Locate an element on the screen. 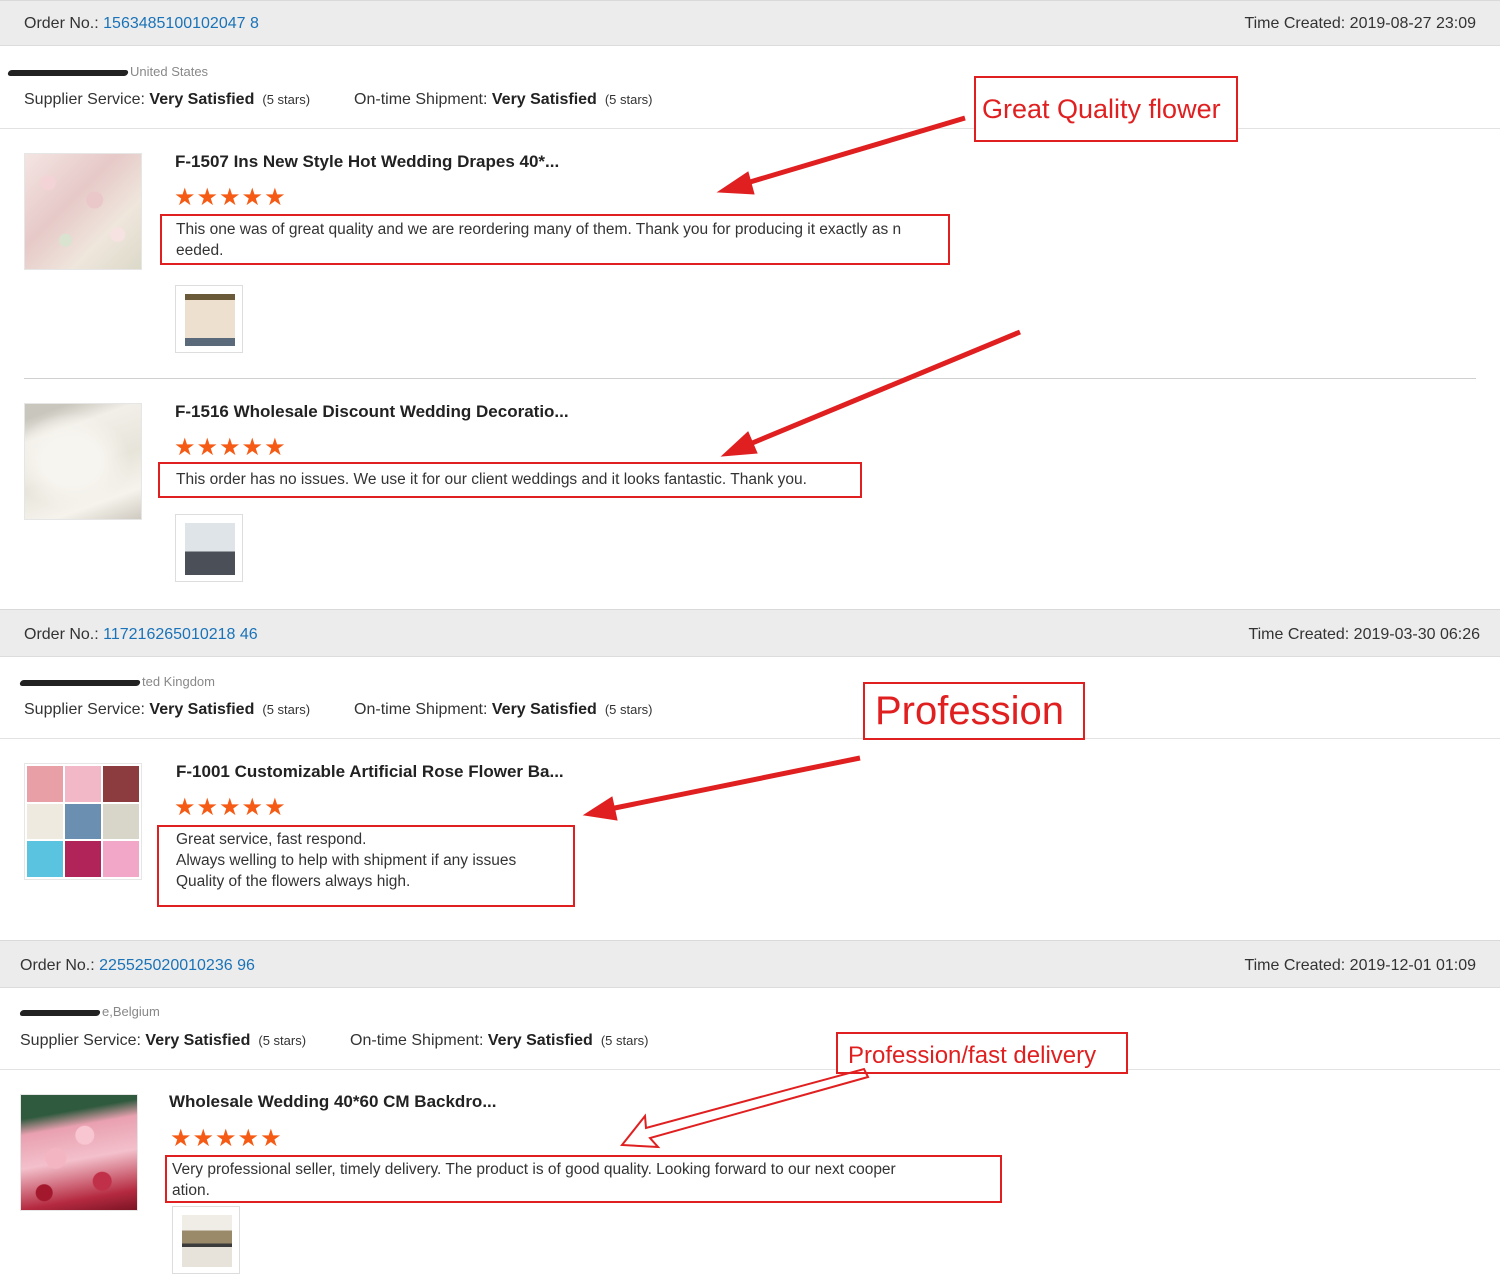  outline-arrow is located at coordinates (745, 1108).